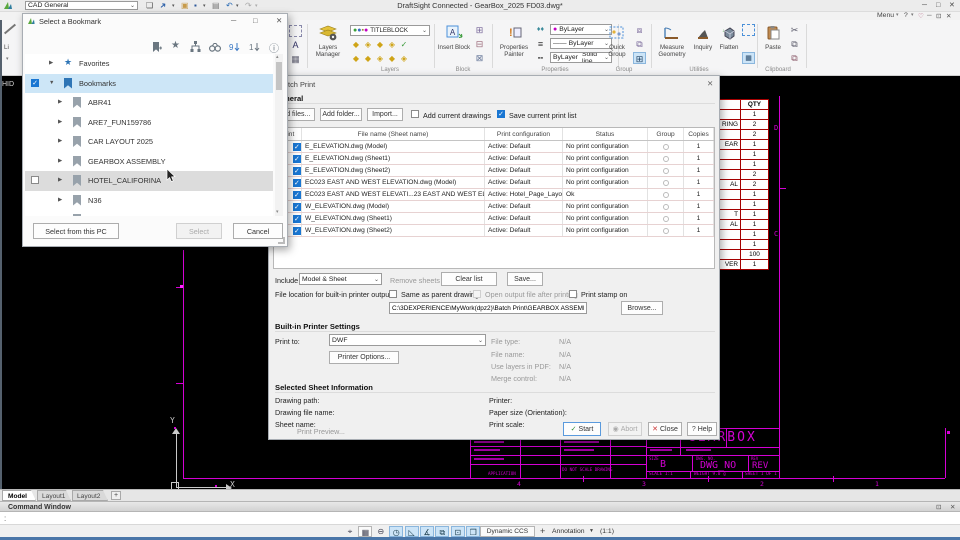 The image size is (960, 540). I want to click on inquiry-button: Inquiry, so click(703, 45).